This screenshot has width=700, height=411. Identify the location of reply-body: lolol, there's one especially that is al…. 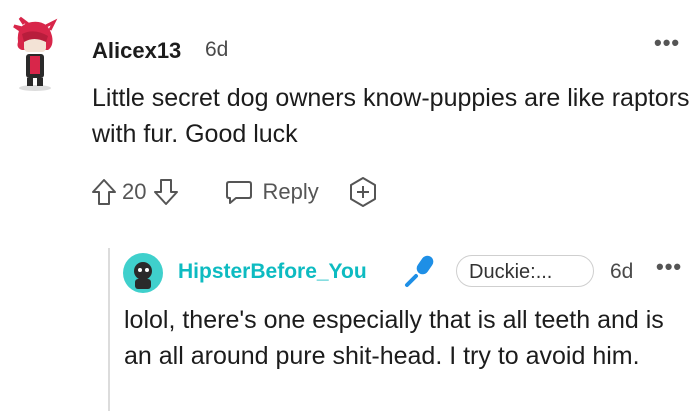
(394, 338).